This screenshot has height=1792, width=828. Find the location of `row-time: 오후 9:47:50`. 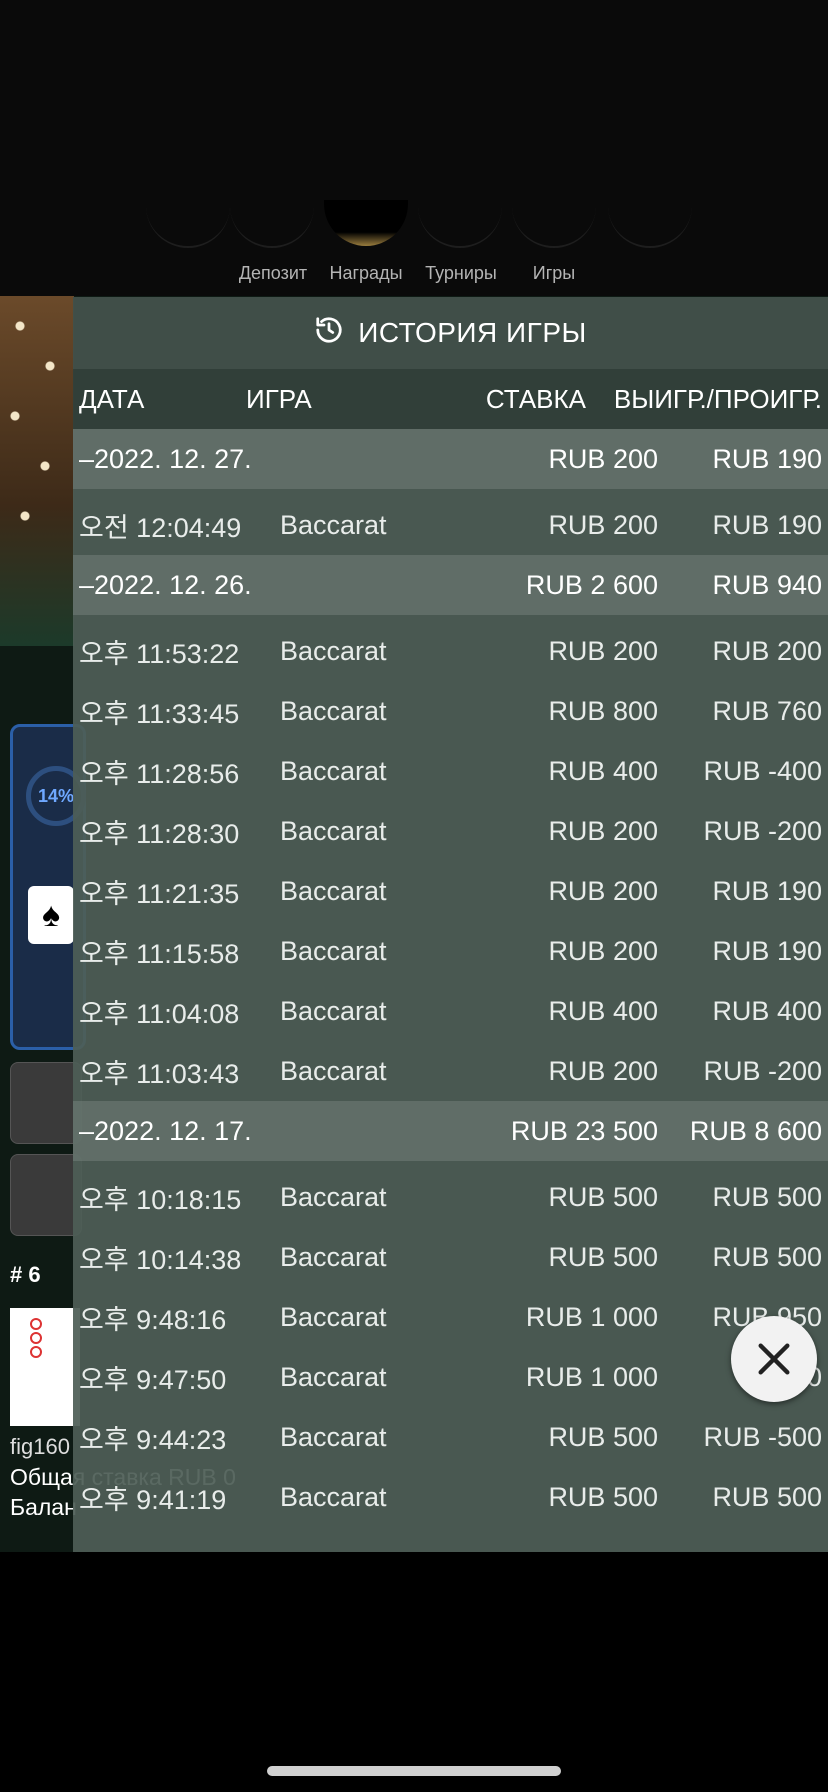

row-time: 오후 9:47:50 is located at coordinates (153, 1379).